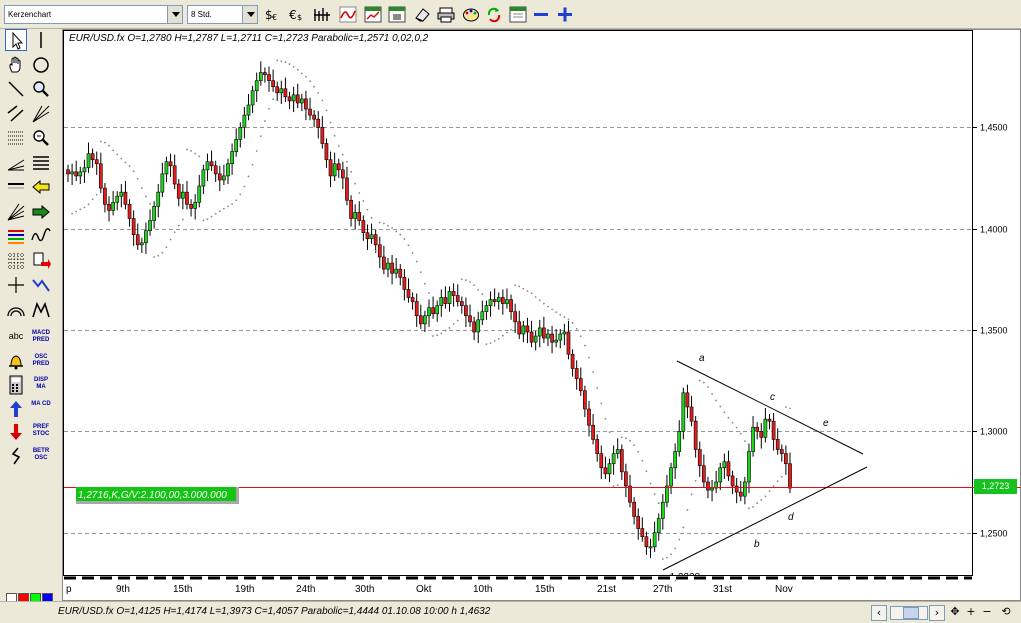  What do you see at coordinates (41, 138) in the screenshot?
I see `zoom-box-tool` at bounding box center [41, 138].